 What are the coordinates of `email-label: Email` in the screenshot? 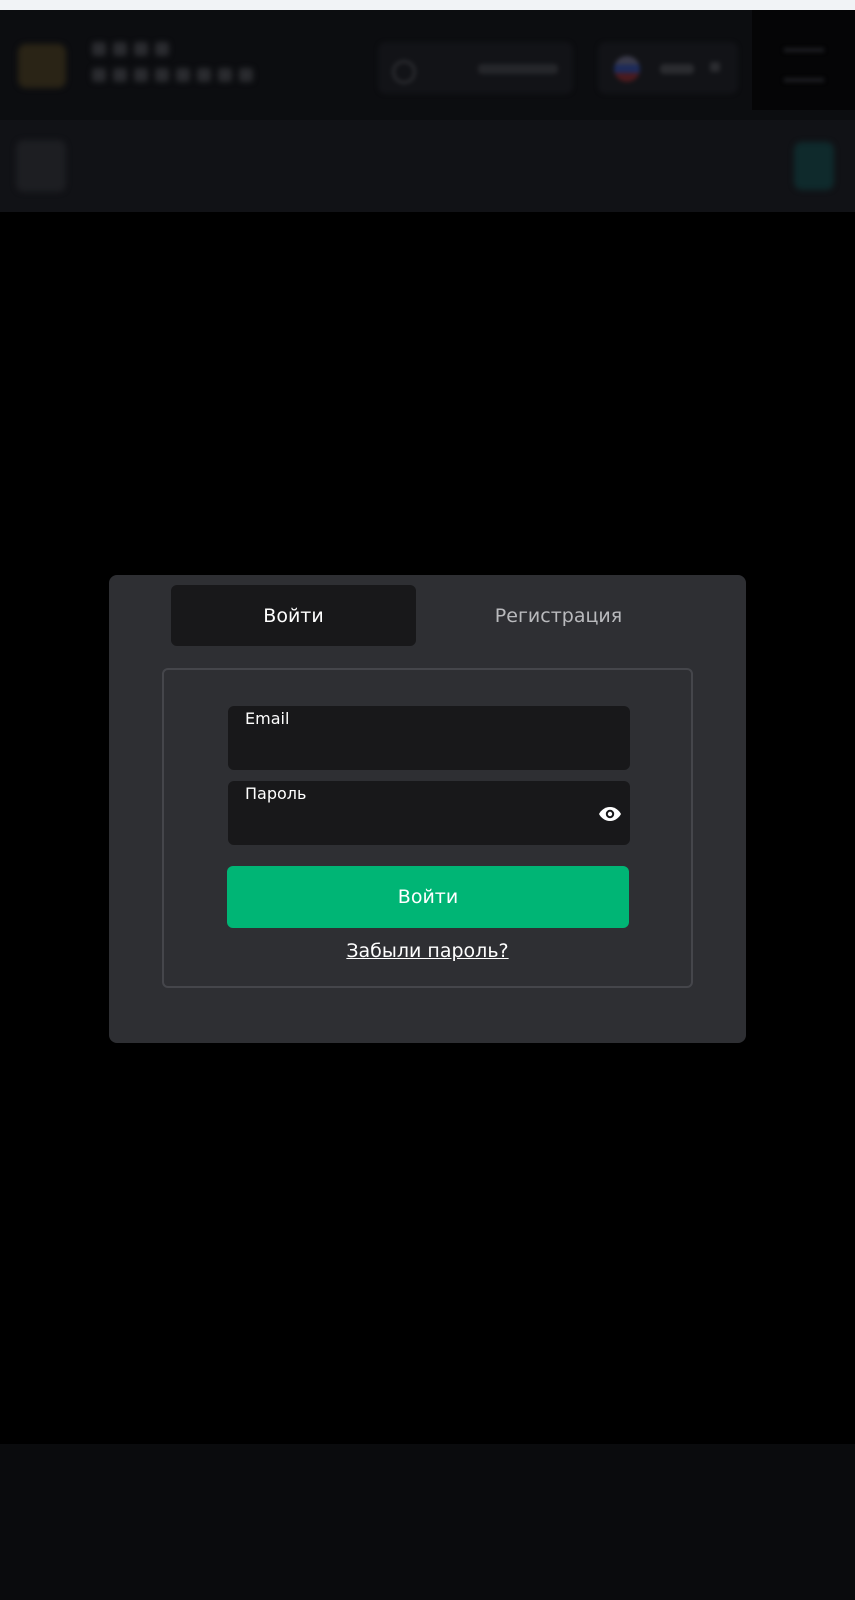 It's located at (267, 718).